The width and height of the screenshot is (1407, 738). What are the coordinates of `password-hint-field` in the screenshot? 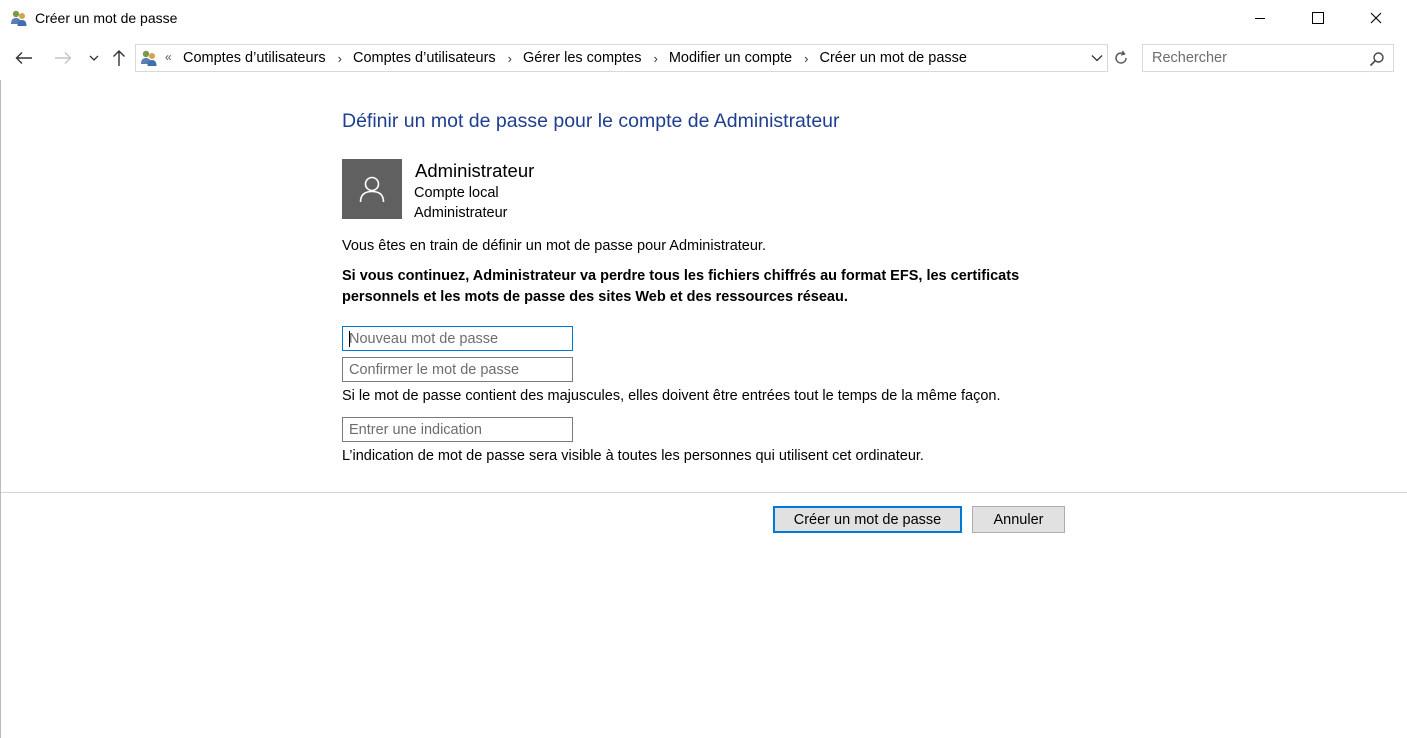 It's located at (457, 429).